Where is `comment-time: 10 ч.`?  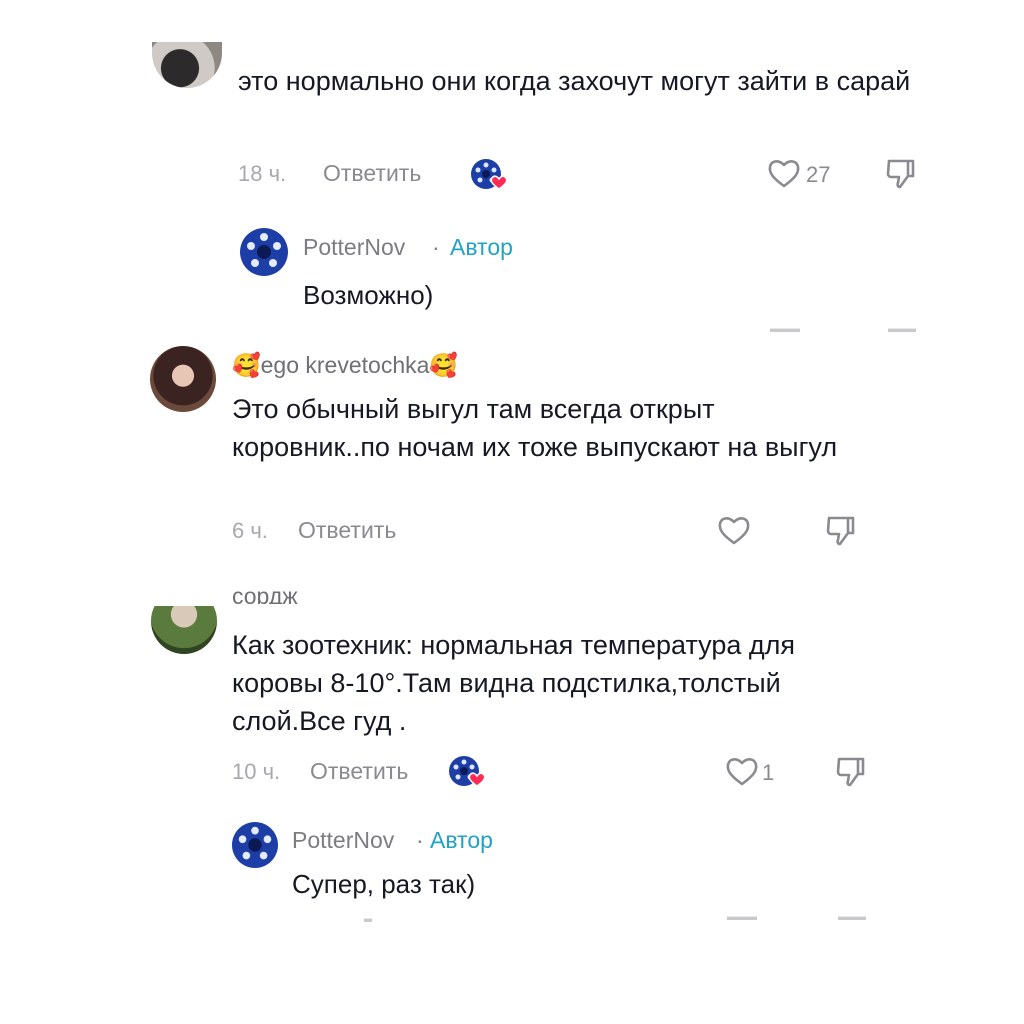 comment-time: 10 ч. is located at coordinates (256, 771).